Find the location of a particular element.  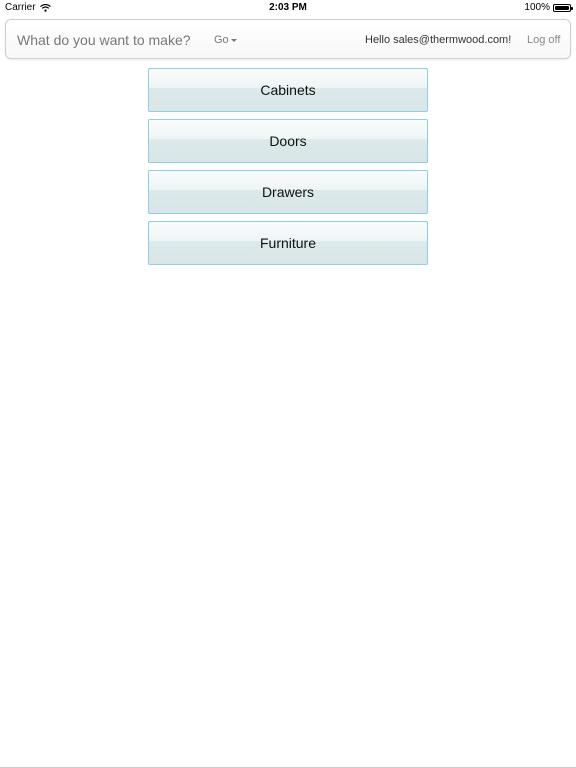

status-time: 2:03 PM is located at coordinates (288, 7).